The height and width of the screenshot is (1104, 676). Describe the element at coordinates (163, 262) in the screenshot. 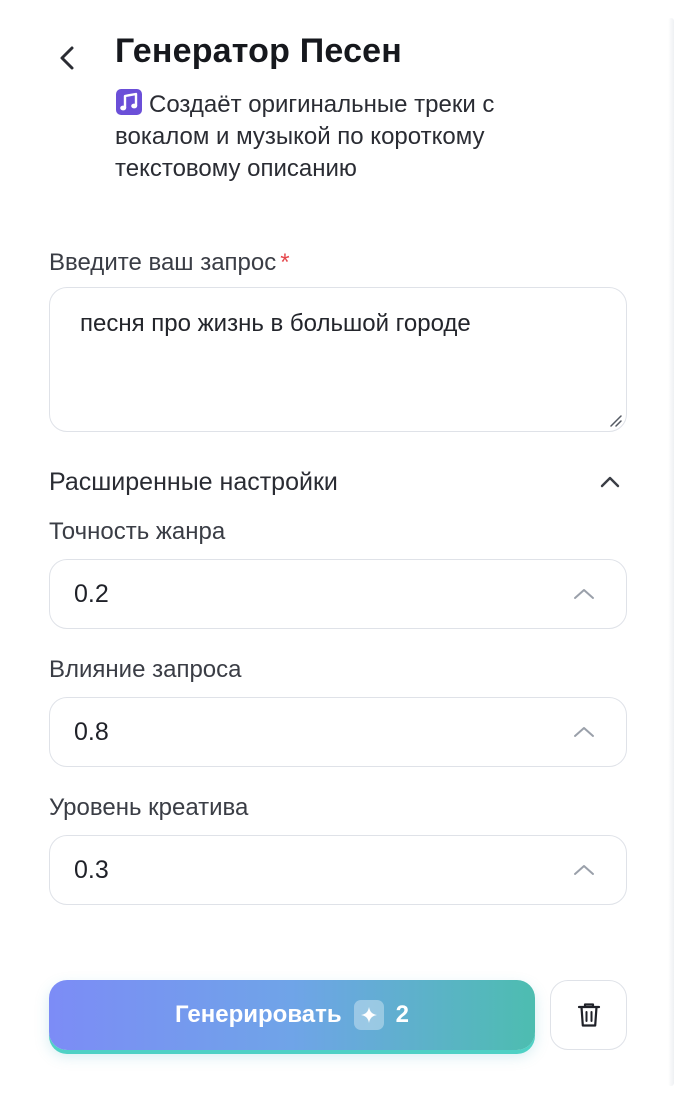

I see `prompt-label-text: Введите ваш запрос` at that location.